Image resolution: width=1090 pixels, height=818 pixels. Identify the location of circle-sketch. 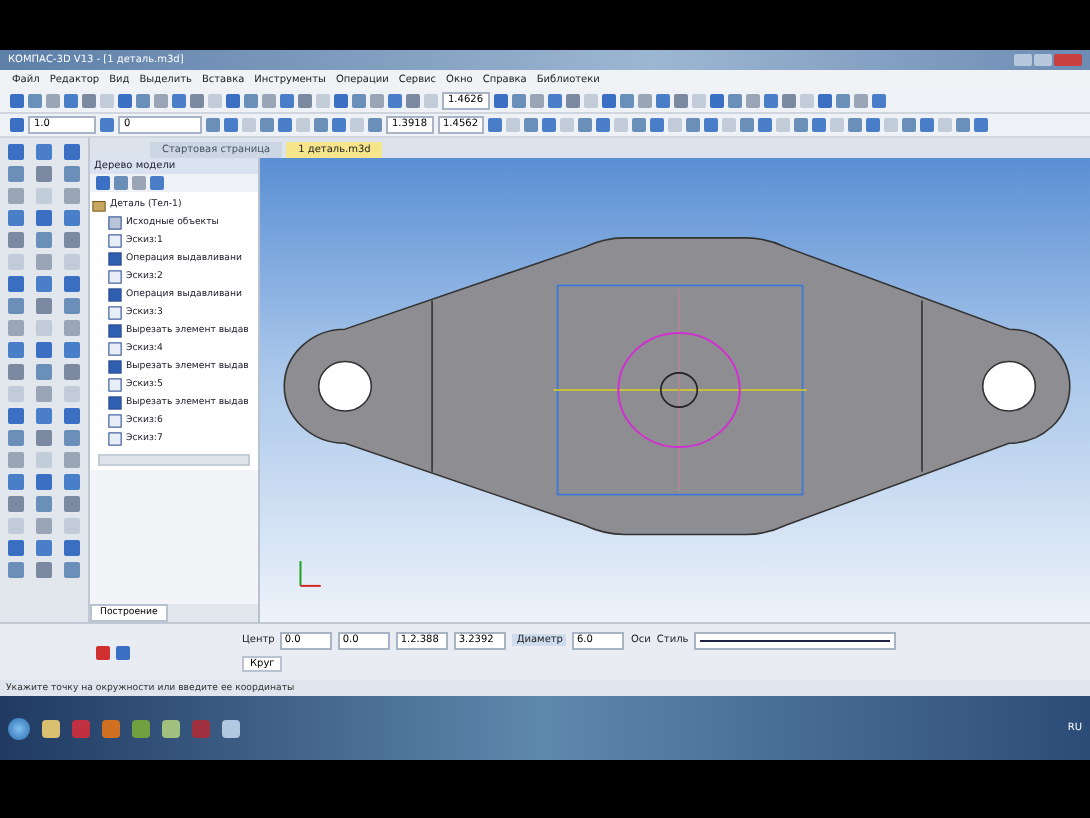
(679, 390).